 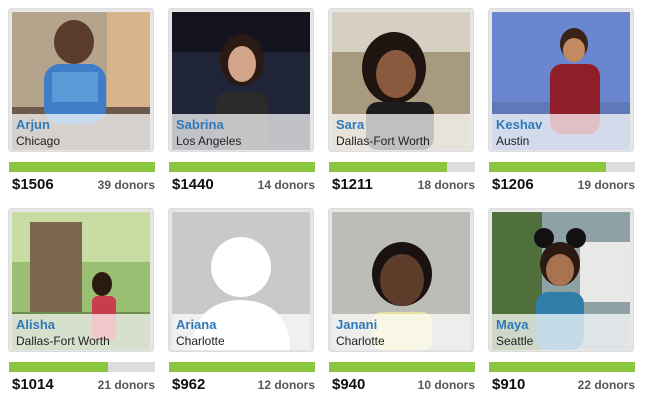 I want to click on amount-raised: $962, so click(x=189, y=384).